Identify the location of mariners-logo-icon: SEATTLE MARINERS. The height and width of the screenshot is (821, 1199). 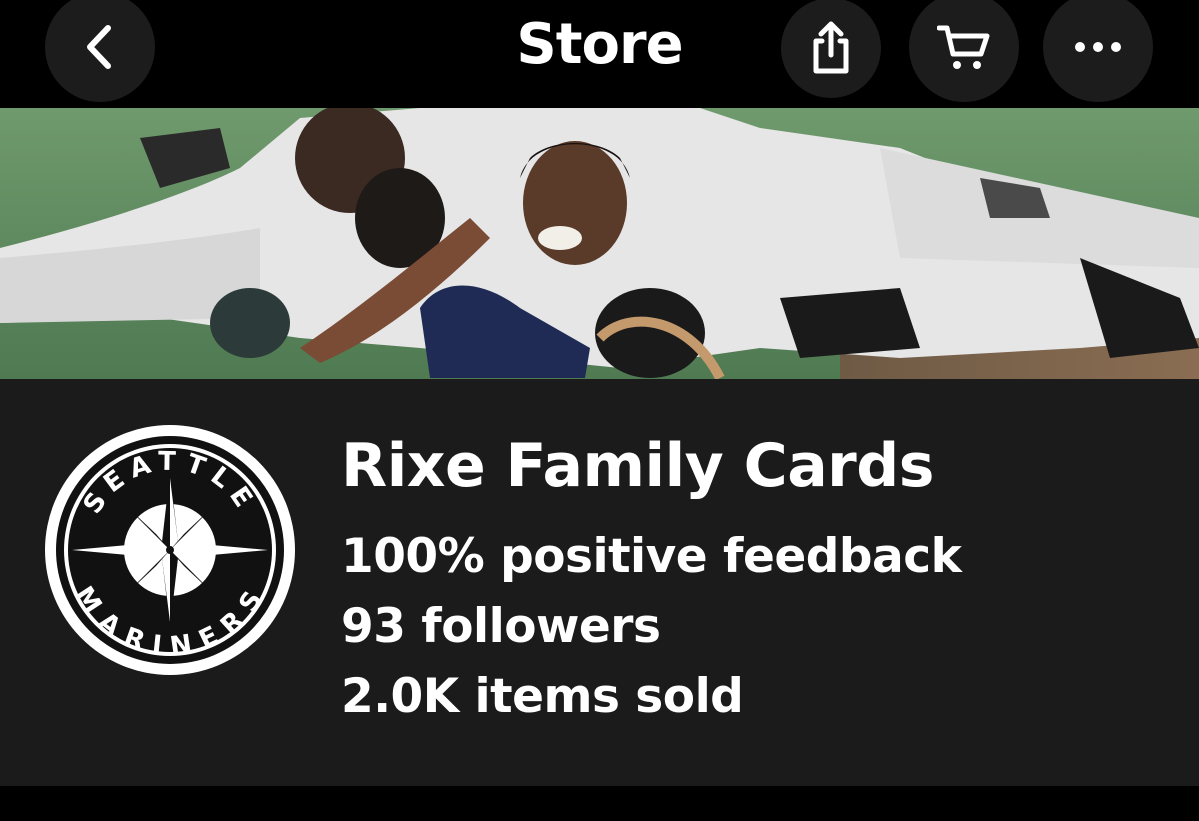
(170, 550).